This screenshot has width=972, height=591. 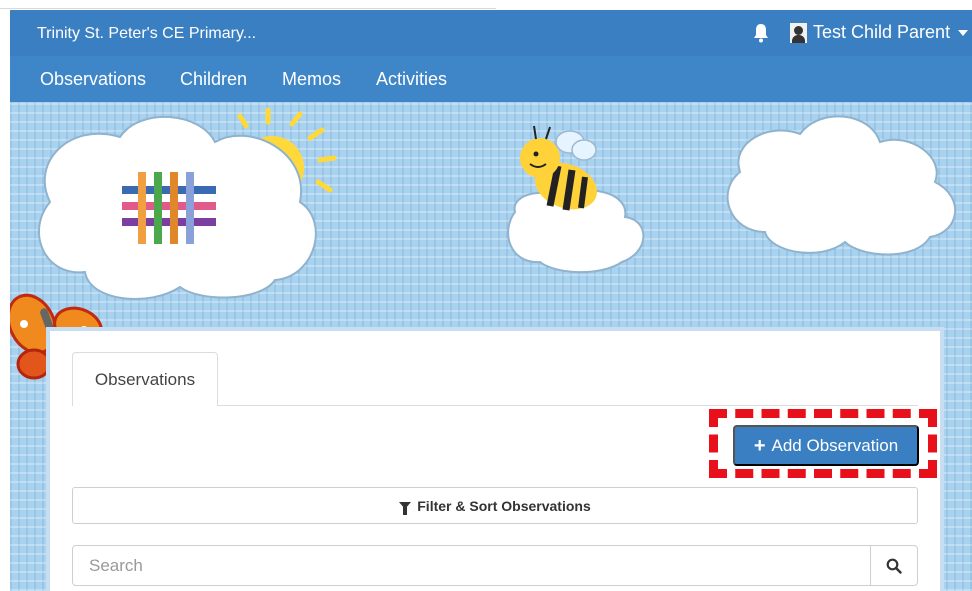 I want to click on add-observation-label: Add Observation, so click(x=835, y=445).